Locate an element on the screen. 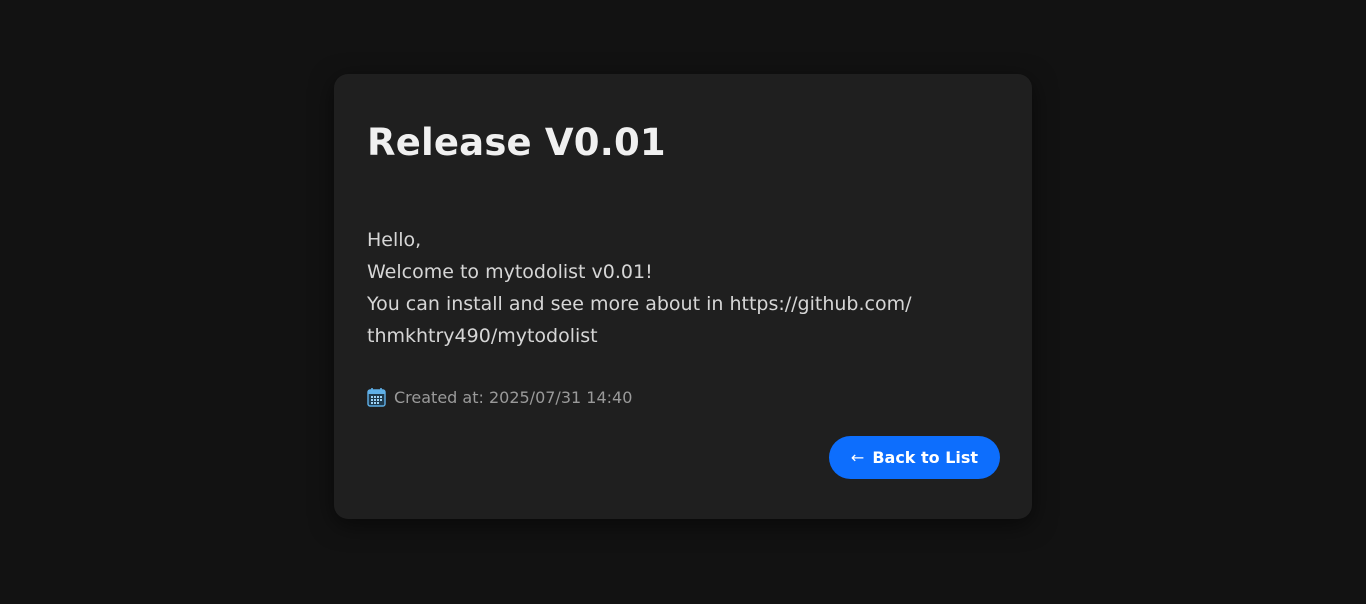 The width and height of the screenshot is (1366, 604). arrow-left-icon: ← is located at coordinates (857, 457).